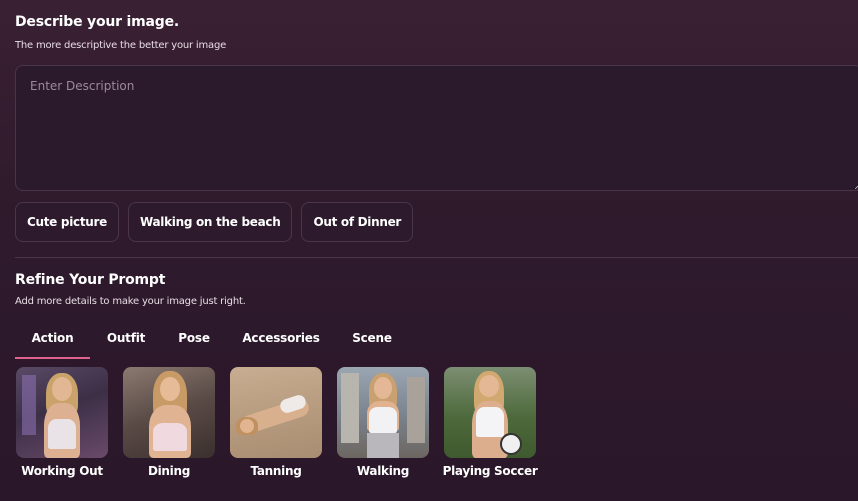 The height and width of the screenshot is (501, 858). What do you see at coordinates (490, 412) in the screenshot?
I see `playing-soccer-thumbnail` at bounding box center [490, 412].